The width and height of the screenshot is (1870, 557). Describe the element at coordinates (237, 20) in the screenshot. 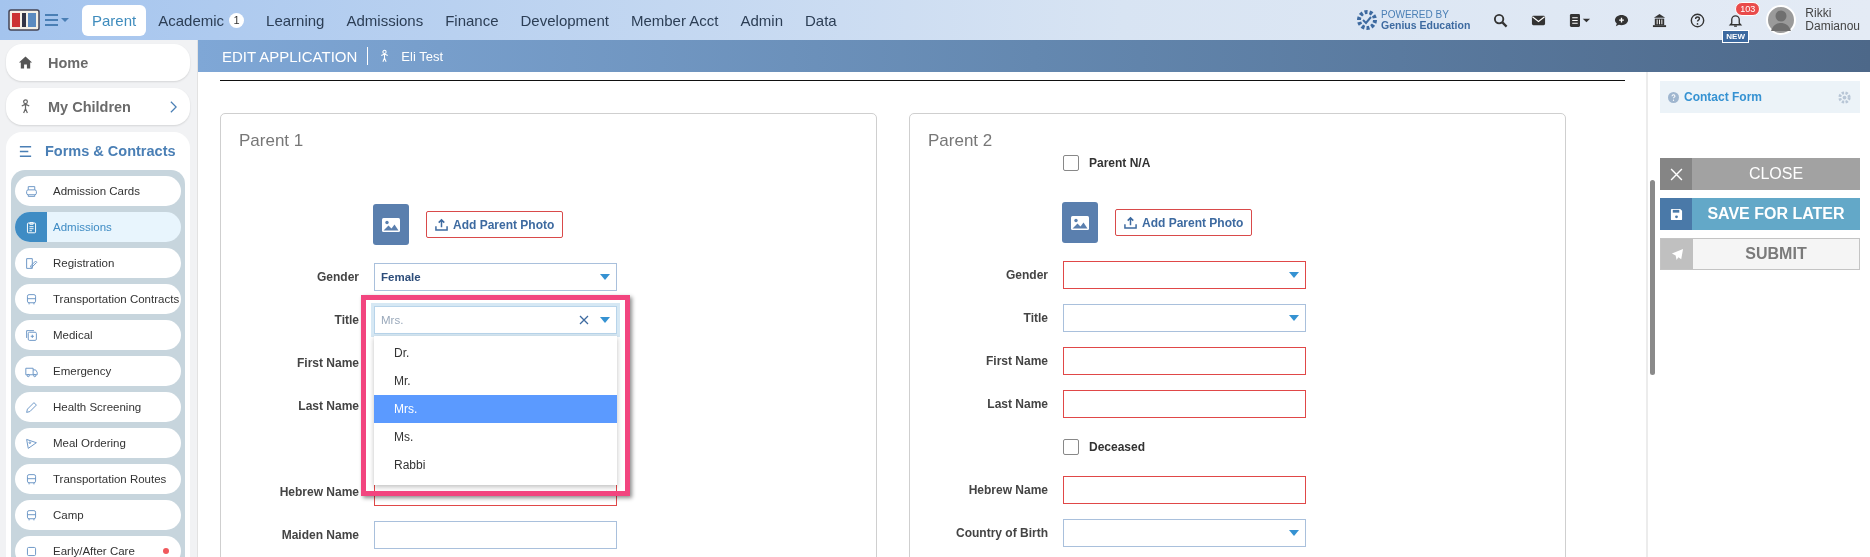

I see `count-badge: 1` at that location.